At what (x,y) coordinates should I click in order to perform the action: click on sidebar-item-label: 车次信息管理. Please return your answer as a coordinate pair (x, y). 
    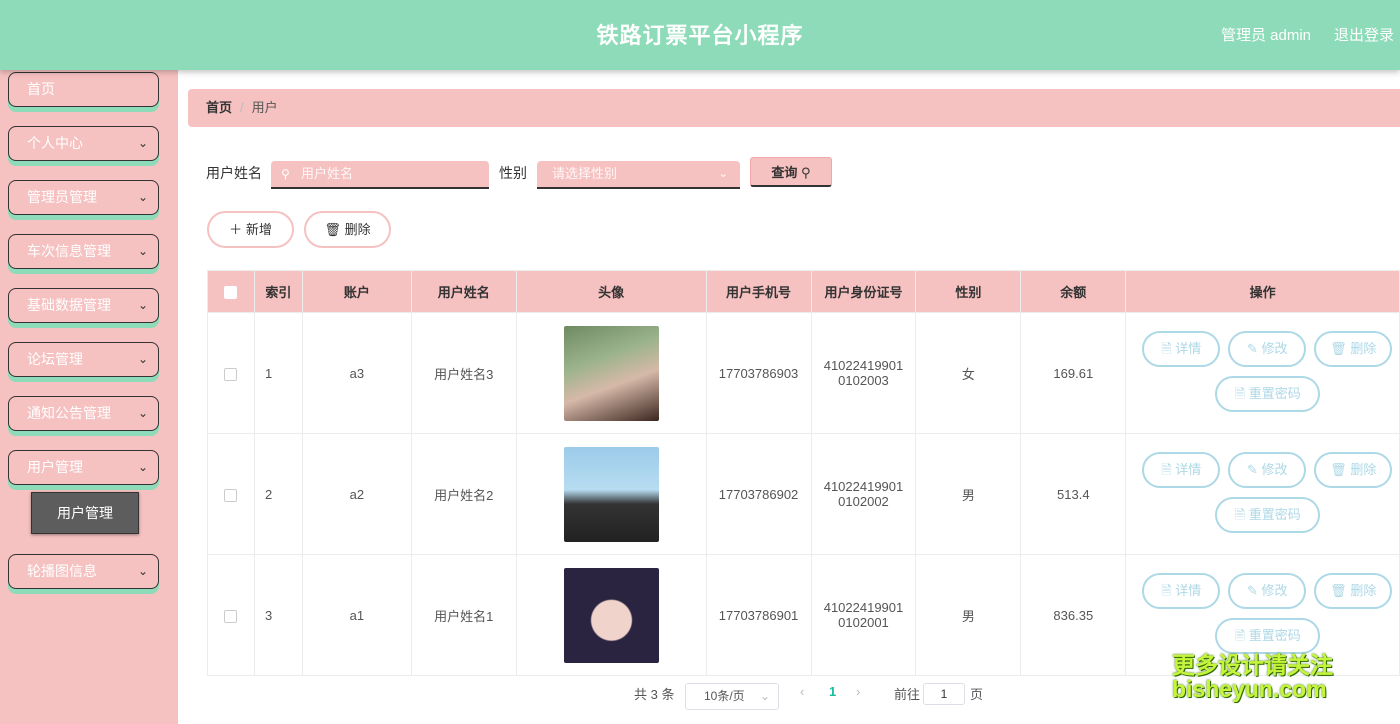
    Looking at the image, I should click on (69, 251).